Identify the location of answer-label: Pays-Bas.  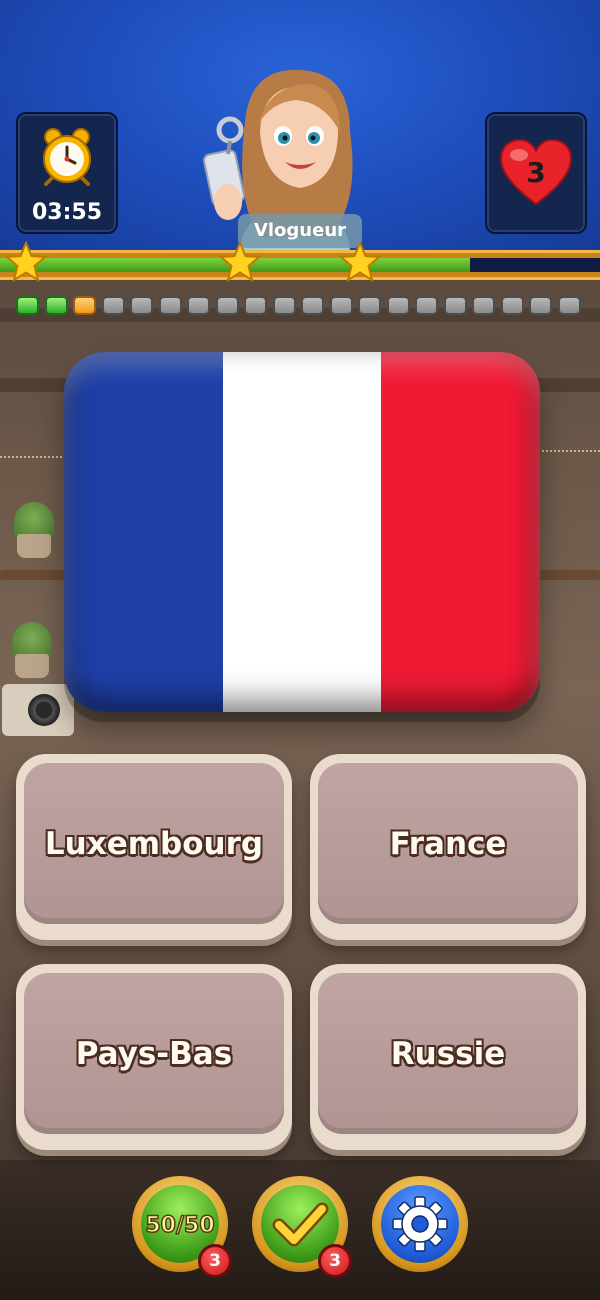
(154, 1053).